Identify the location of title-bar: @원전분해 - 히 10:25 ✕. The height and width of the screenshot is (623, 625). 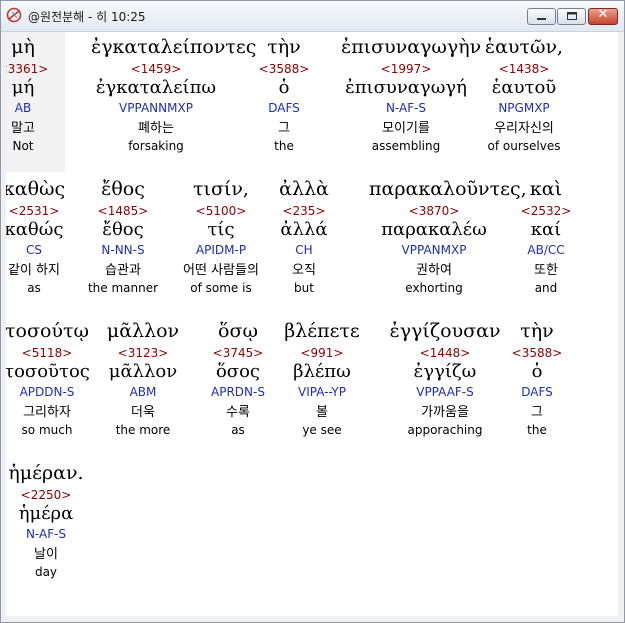
(312, 16).